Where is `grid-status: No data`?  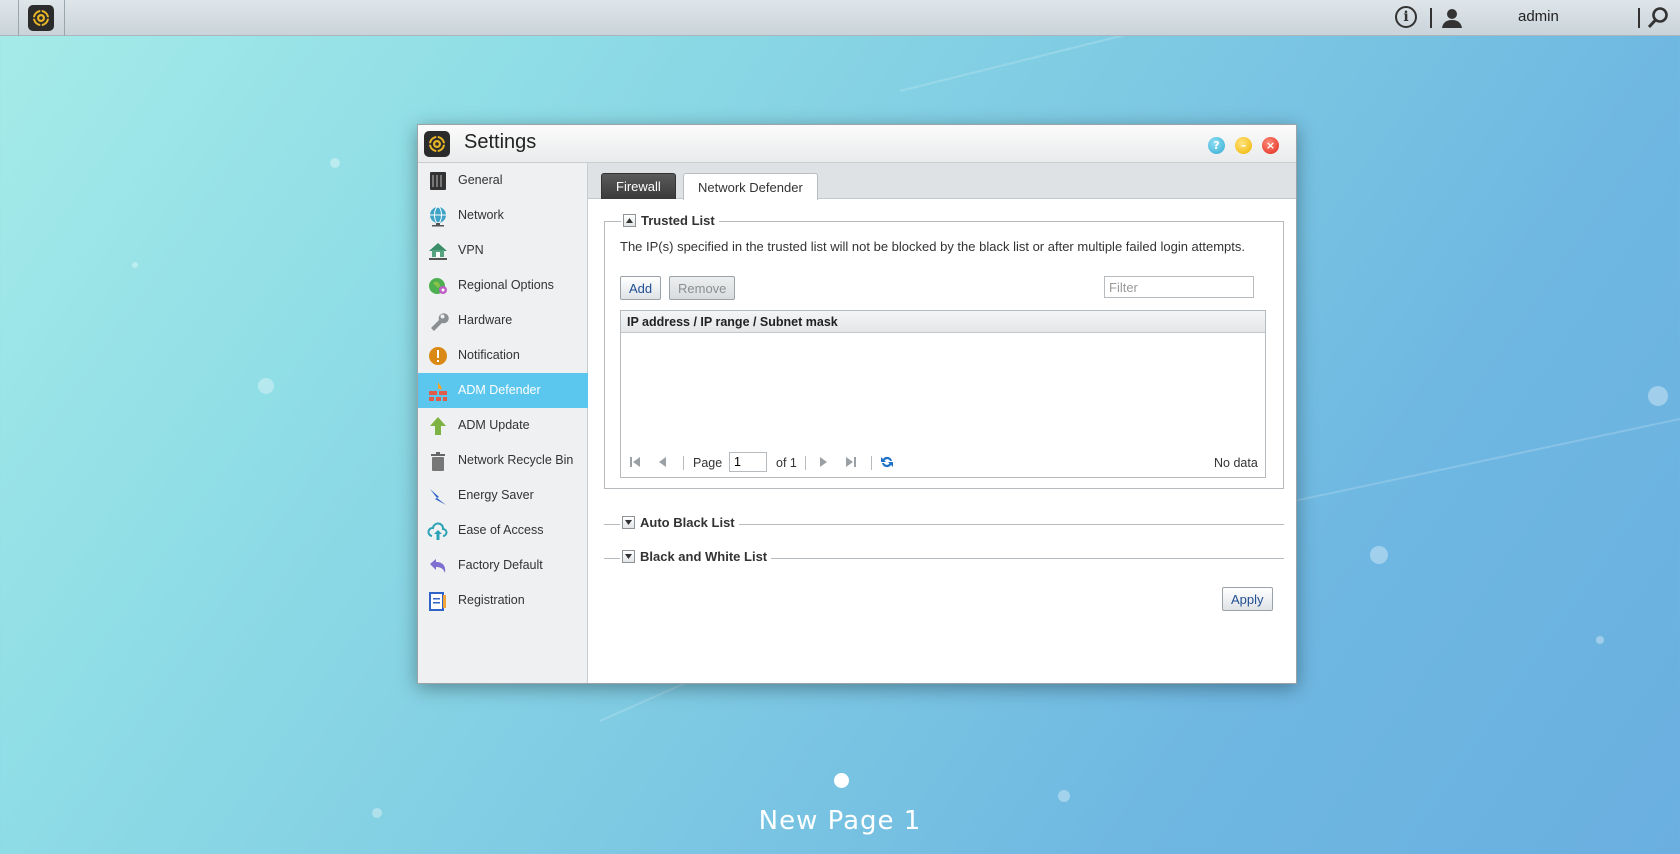 grid-status: No data is located at coordinates (1236, 463).